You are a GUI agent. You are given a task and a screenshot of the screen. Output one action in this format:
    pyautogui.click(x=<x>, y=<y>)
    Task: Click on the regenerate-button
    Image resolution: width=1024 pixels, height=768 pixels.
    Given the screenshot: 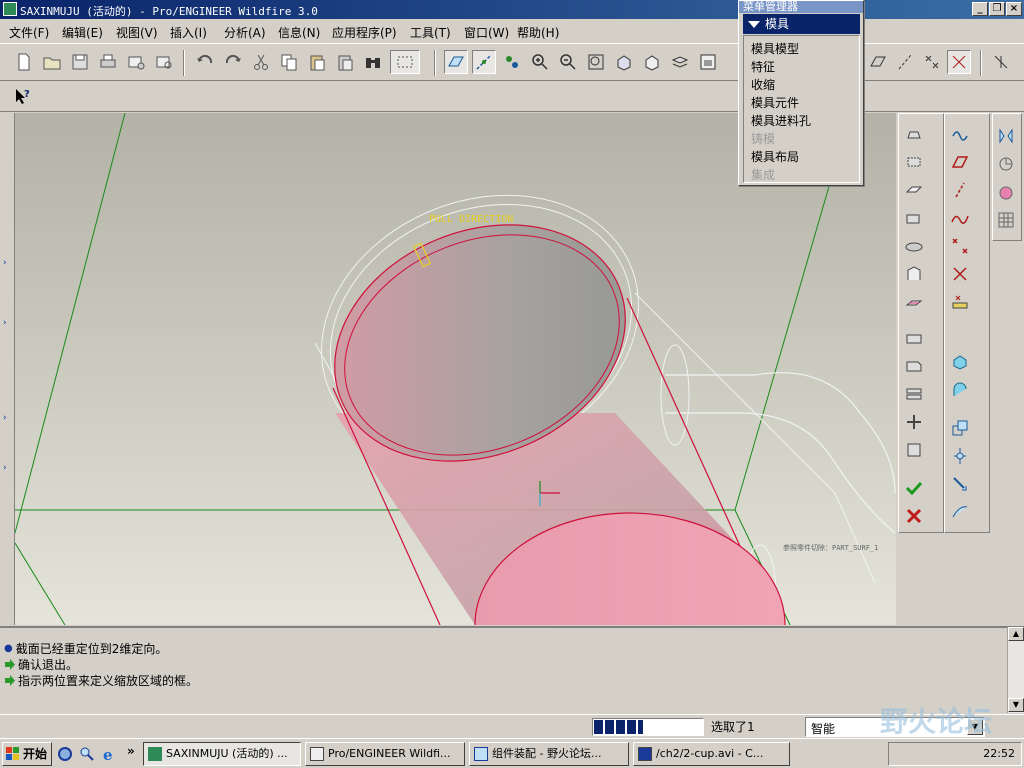 What is the action you would take?
    pyautogui.click(x=373, y=62)
    